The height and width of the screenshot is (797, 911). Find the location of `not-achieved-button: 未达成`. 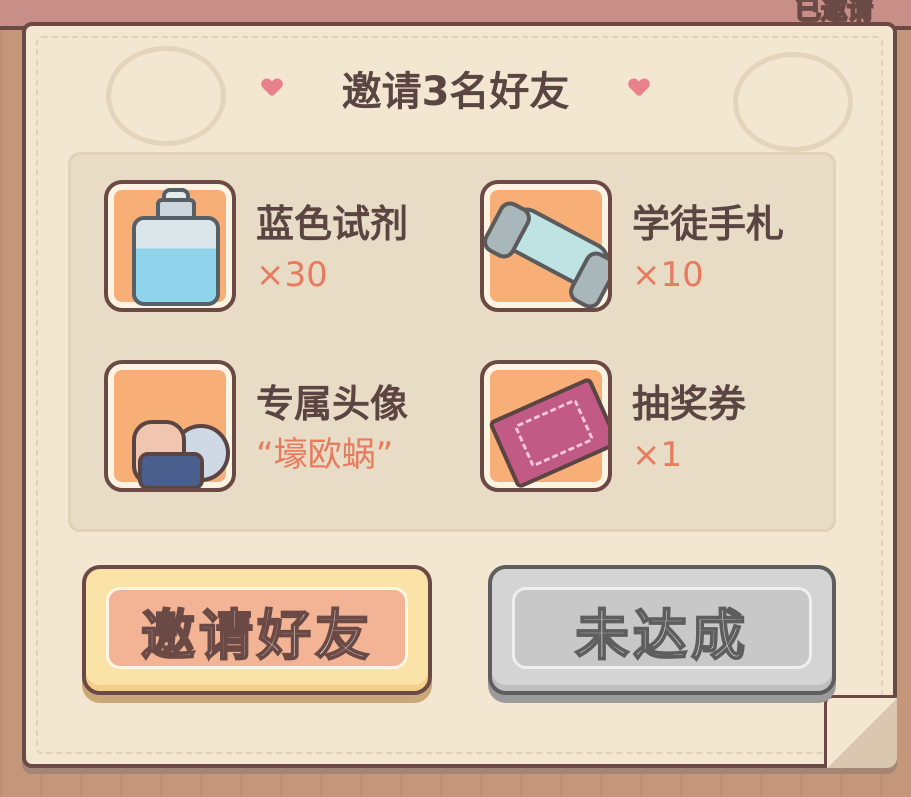

not-achieved-button: 未达成 is located at coordinates (662, 630).